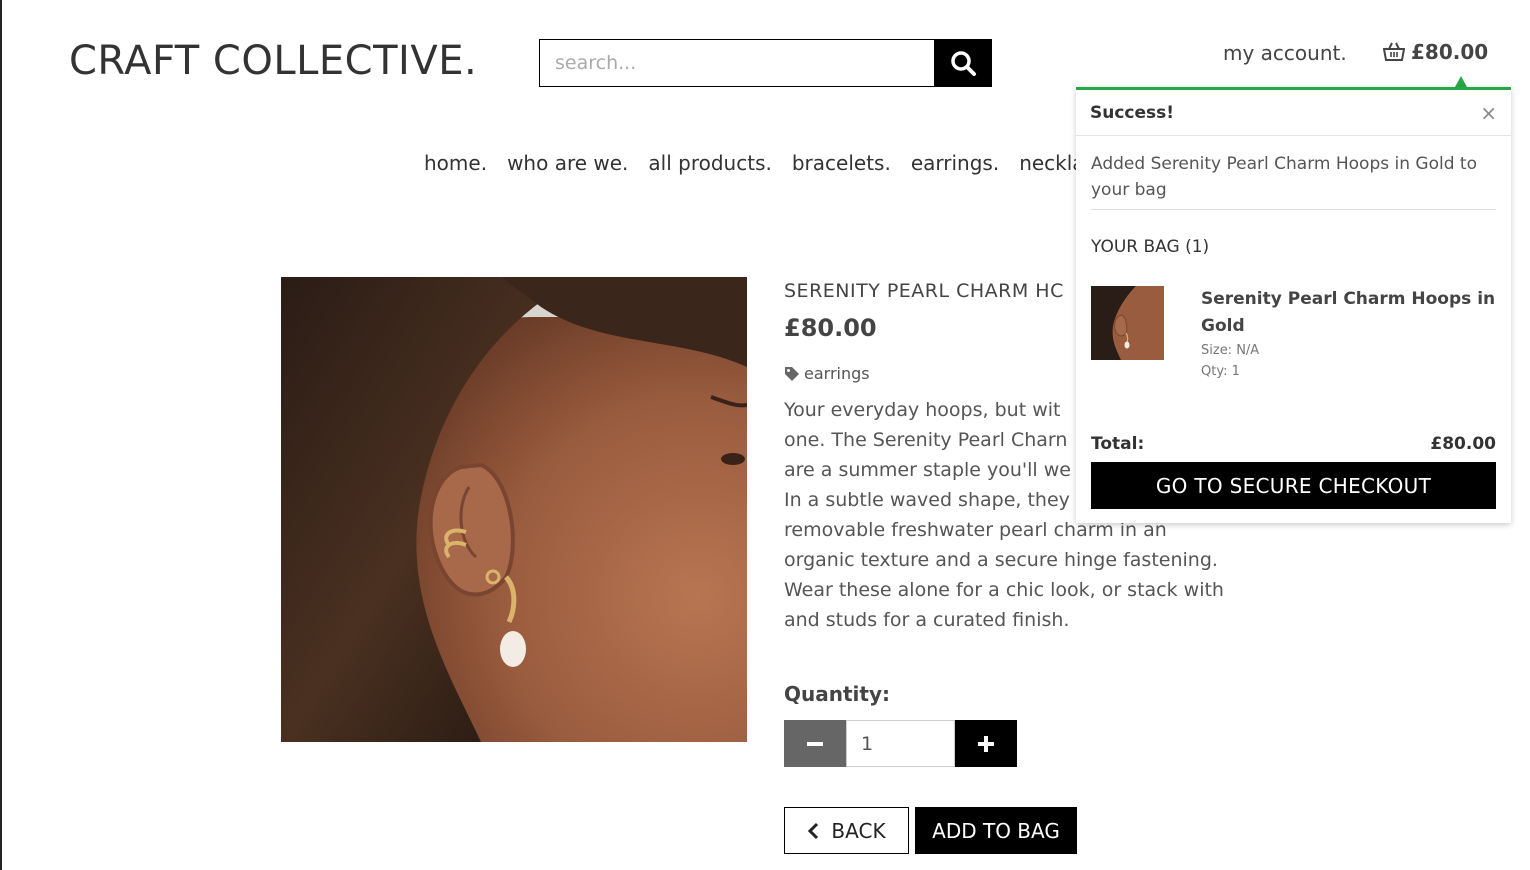 This screenshot has height=870, width=1530. Describe the element at coordinates (1293, 444) in the screenshot. I see `bag-total-row: Total: £80.00` at that location.